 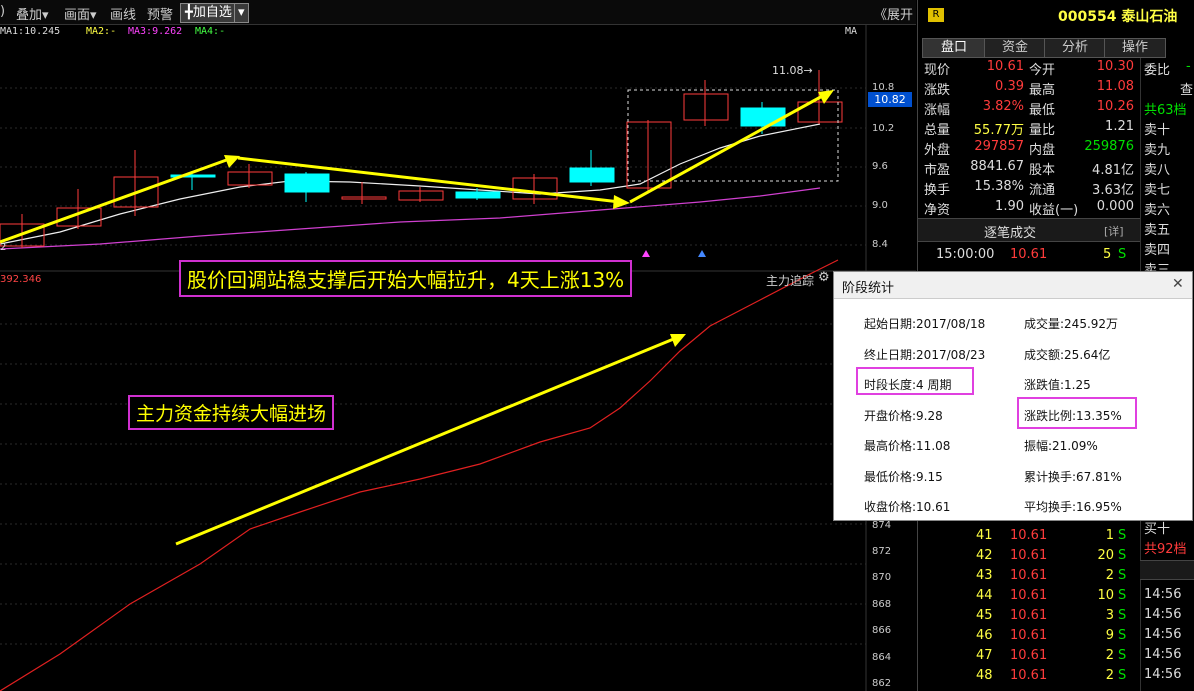 I want to click on quote-value: 10.26, so click(x=1115, y=106).